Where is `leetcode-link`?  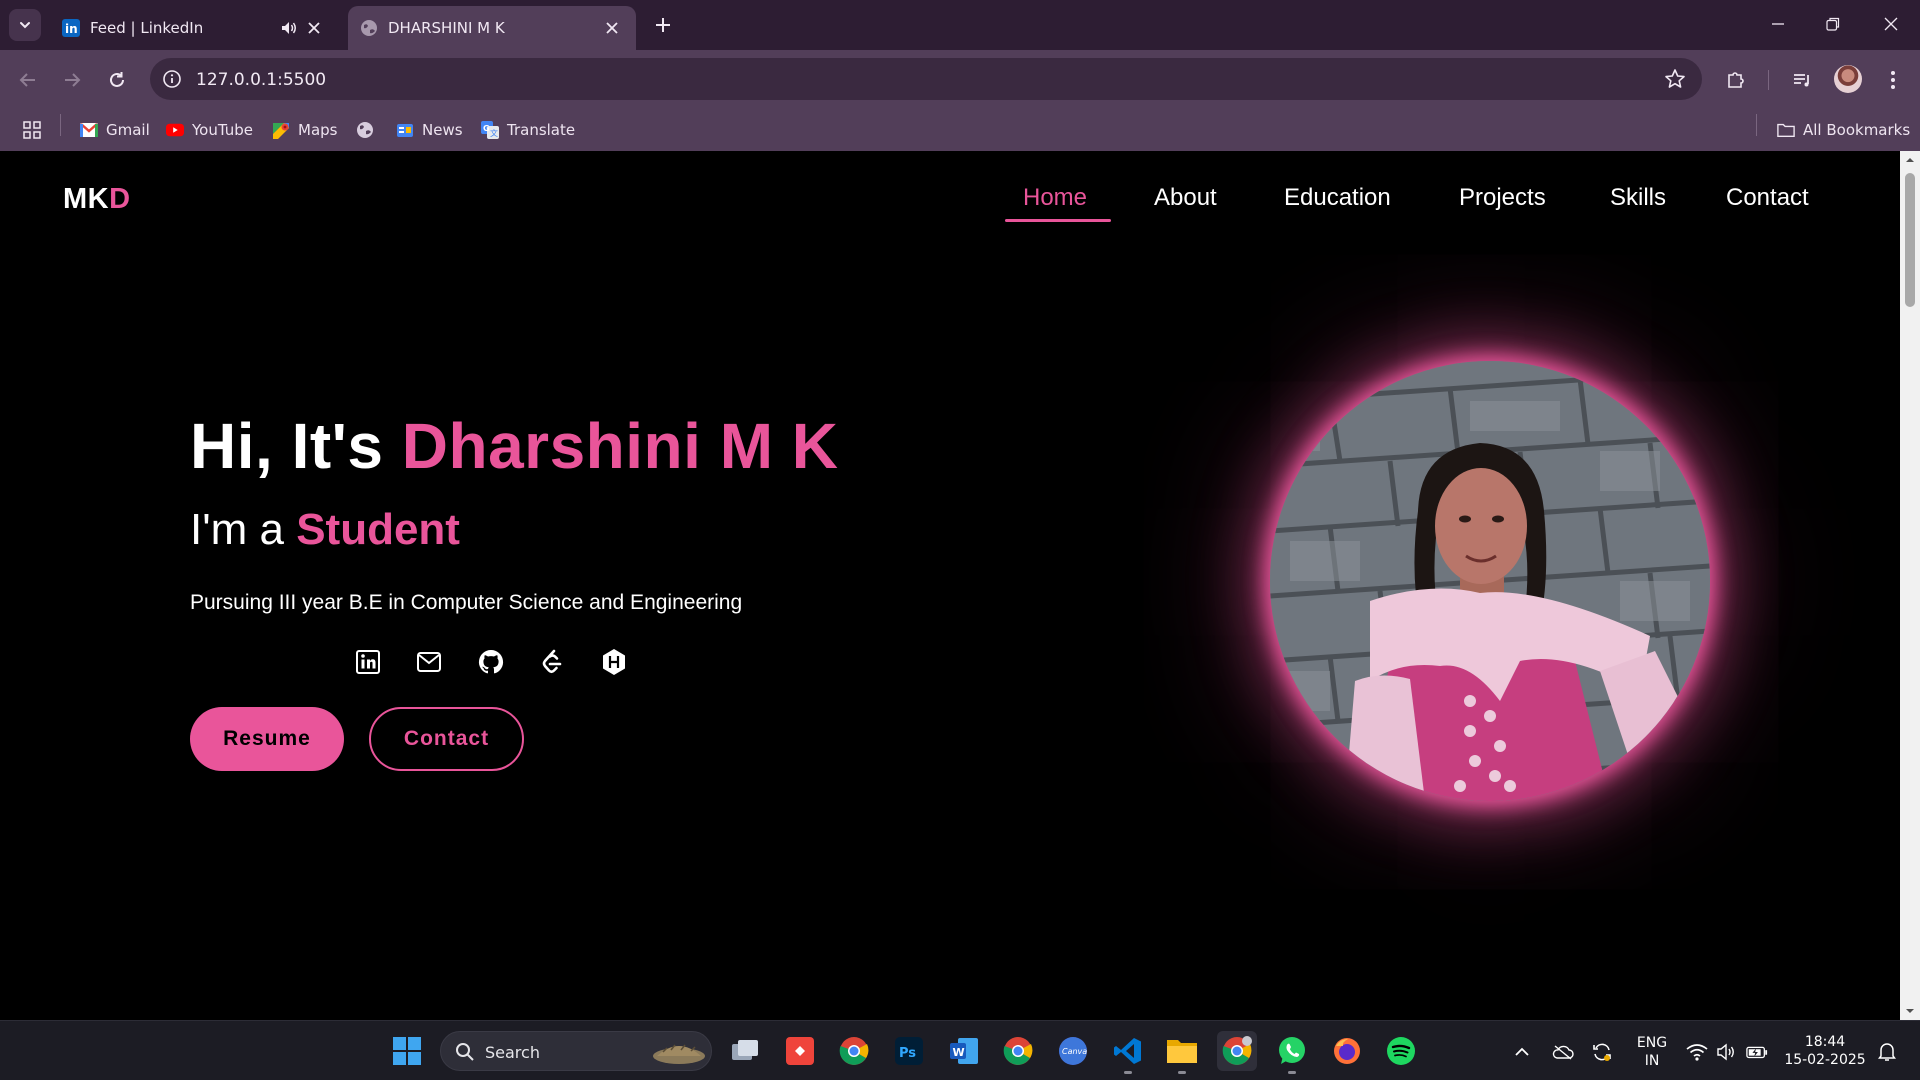 leetcode-link is located at coordinates (552, 662).